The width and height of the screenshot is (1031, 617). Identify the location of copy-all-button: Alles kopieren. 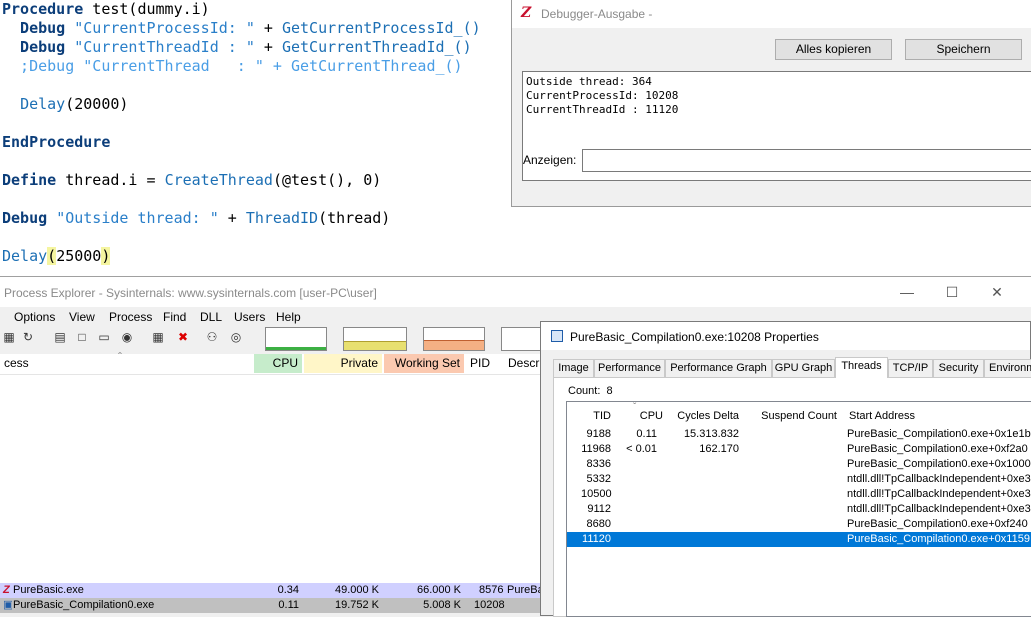
(833, 49).